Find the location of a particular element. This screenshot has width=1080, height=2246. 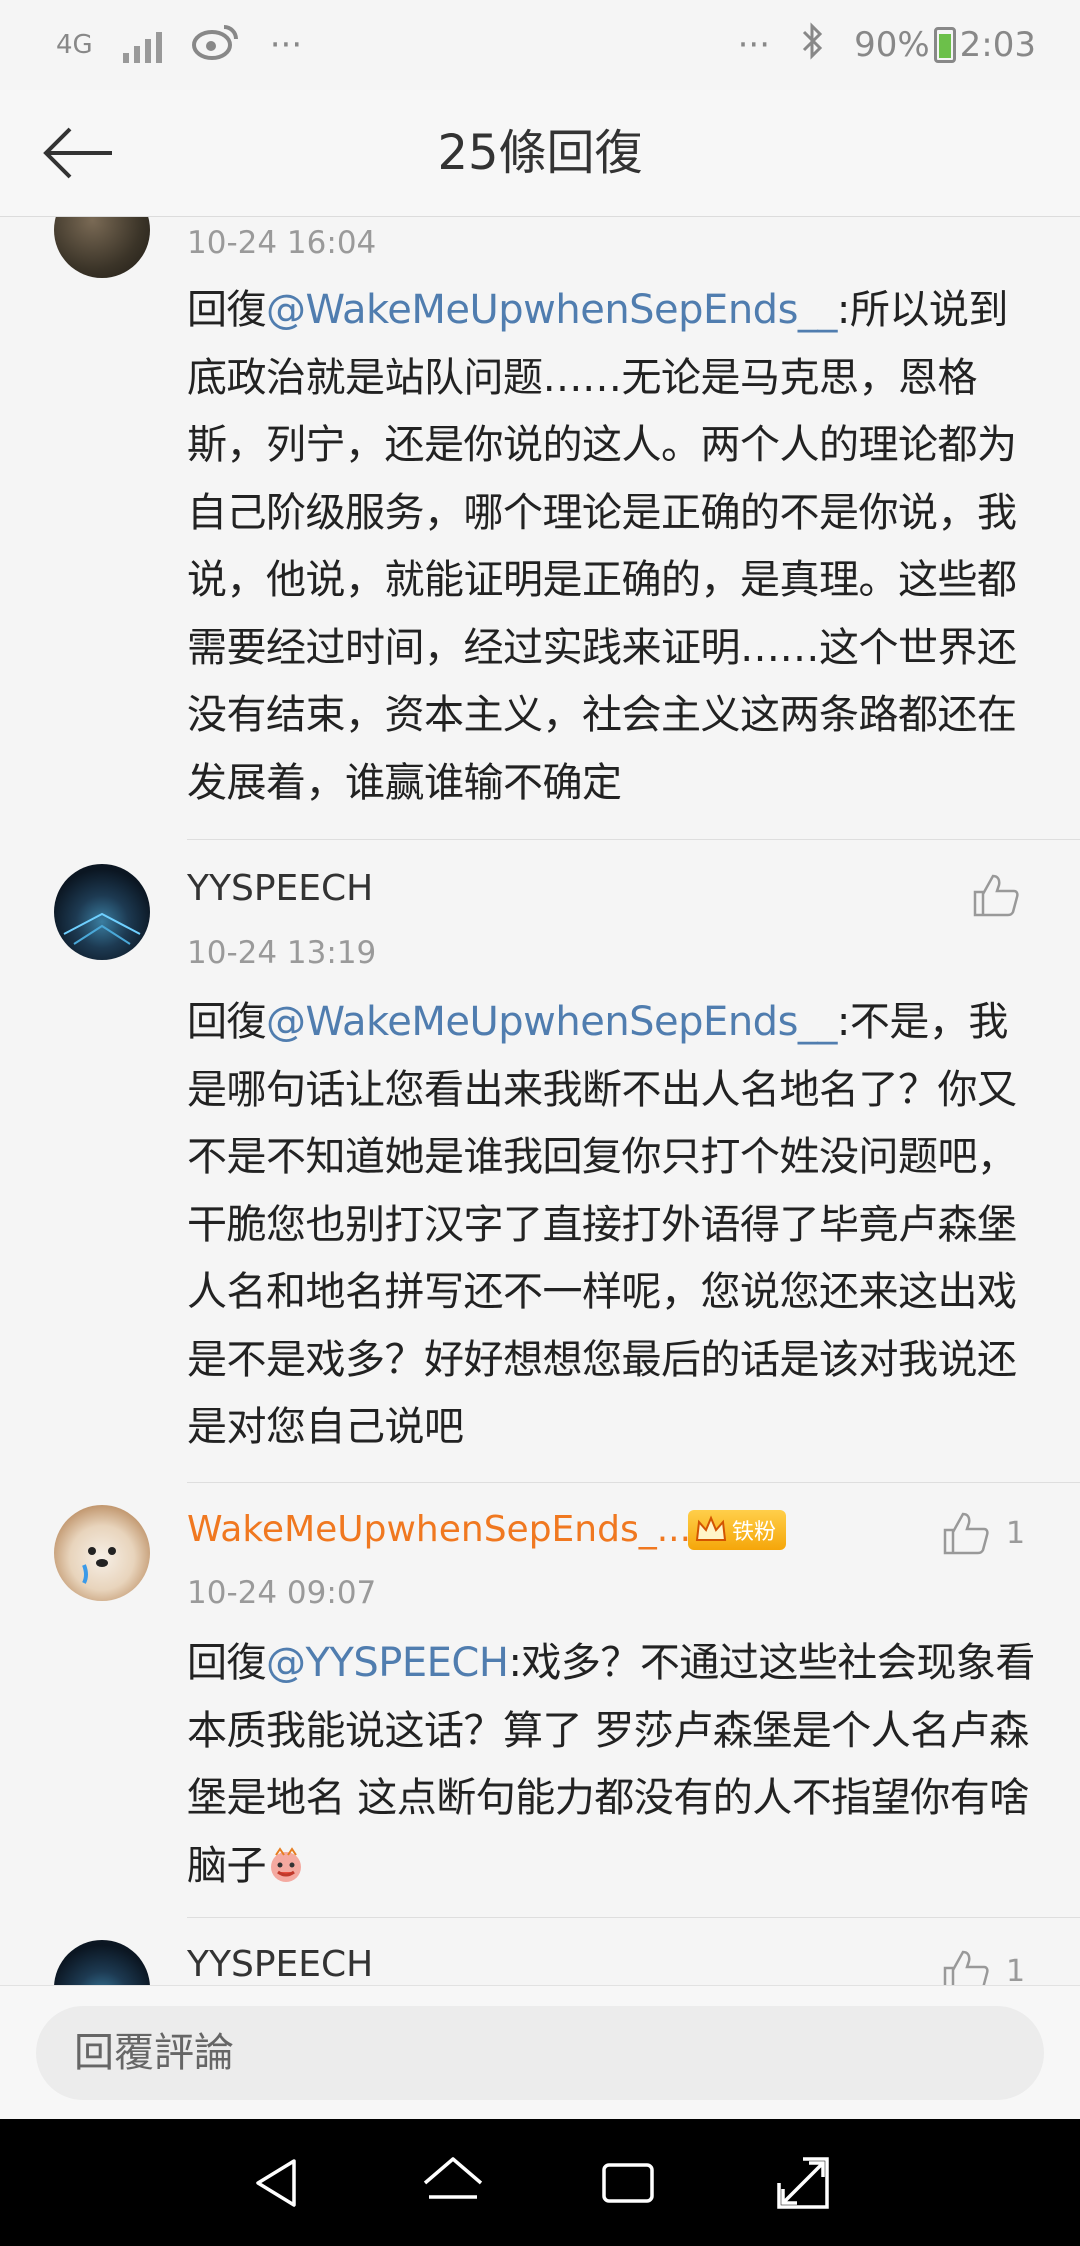

triangle-back-icon is located at coordinates (275, 2182).